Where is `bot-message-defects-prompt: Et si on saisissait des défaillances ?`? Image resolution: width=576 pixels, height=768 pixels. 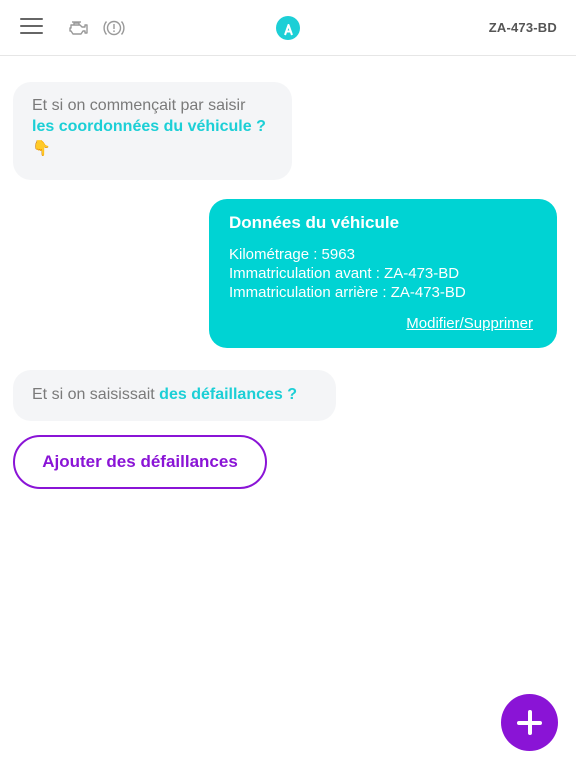
bot-message-defects-prompt: Et si on saisissait des défaillances ? is located at coordinates (174, 395).